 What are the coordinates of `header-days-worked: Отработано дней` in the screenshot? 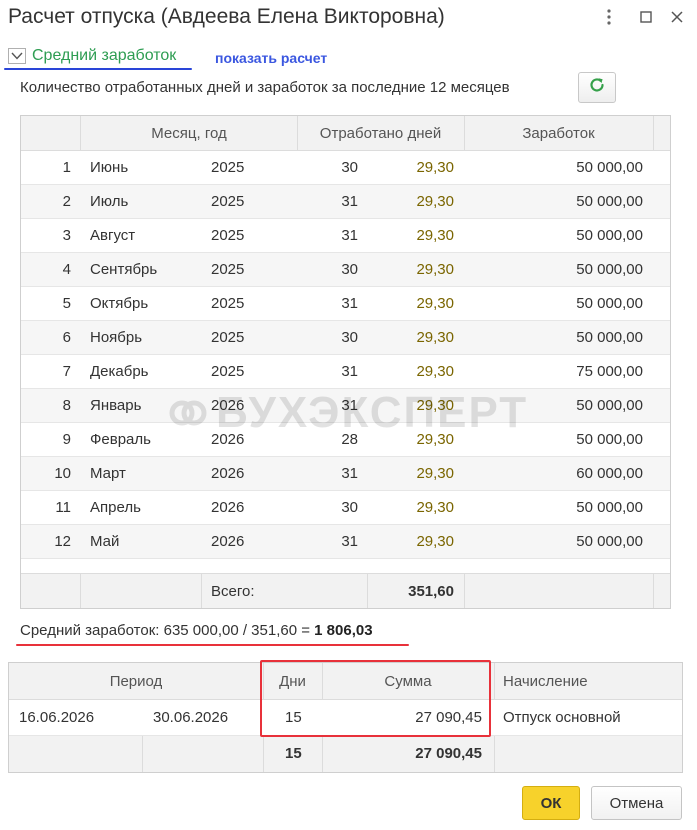 It's located at (380, 133).